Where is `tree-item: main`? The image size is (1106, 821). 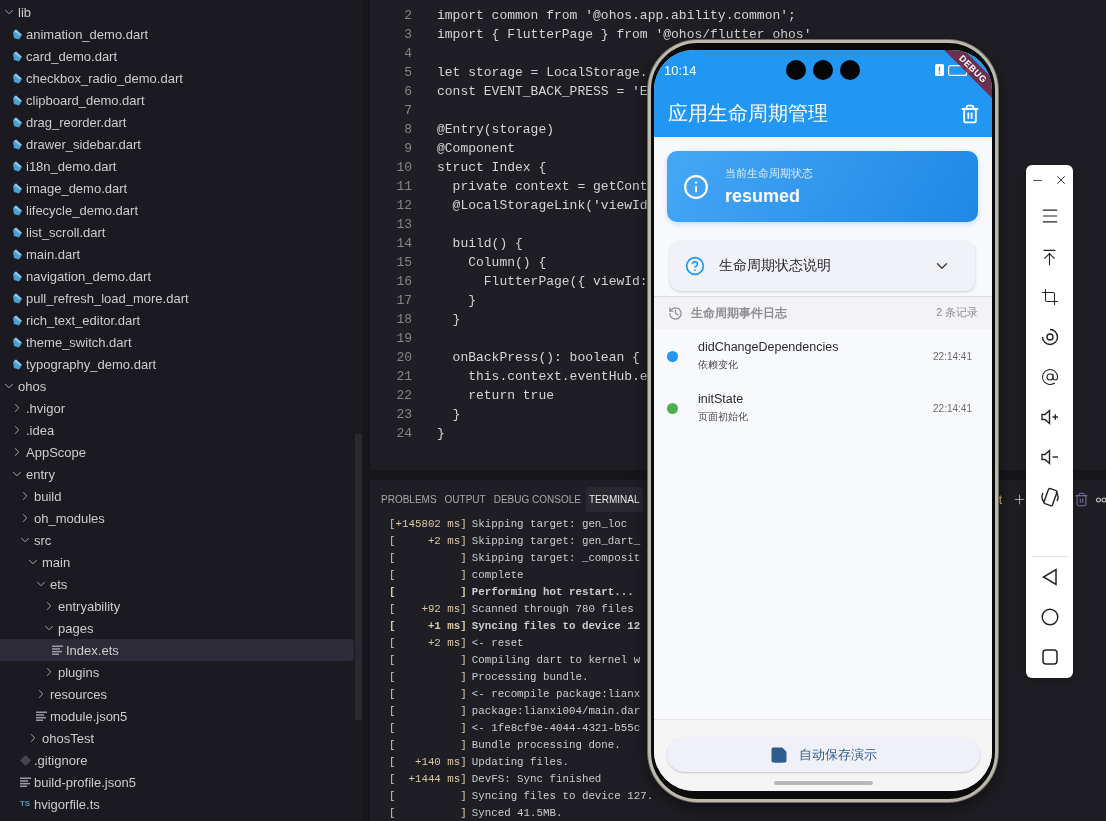
tree-item: main is located at coordinates (177, 562).